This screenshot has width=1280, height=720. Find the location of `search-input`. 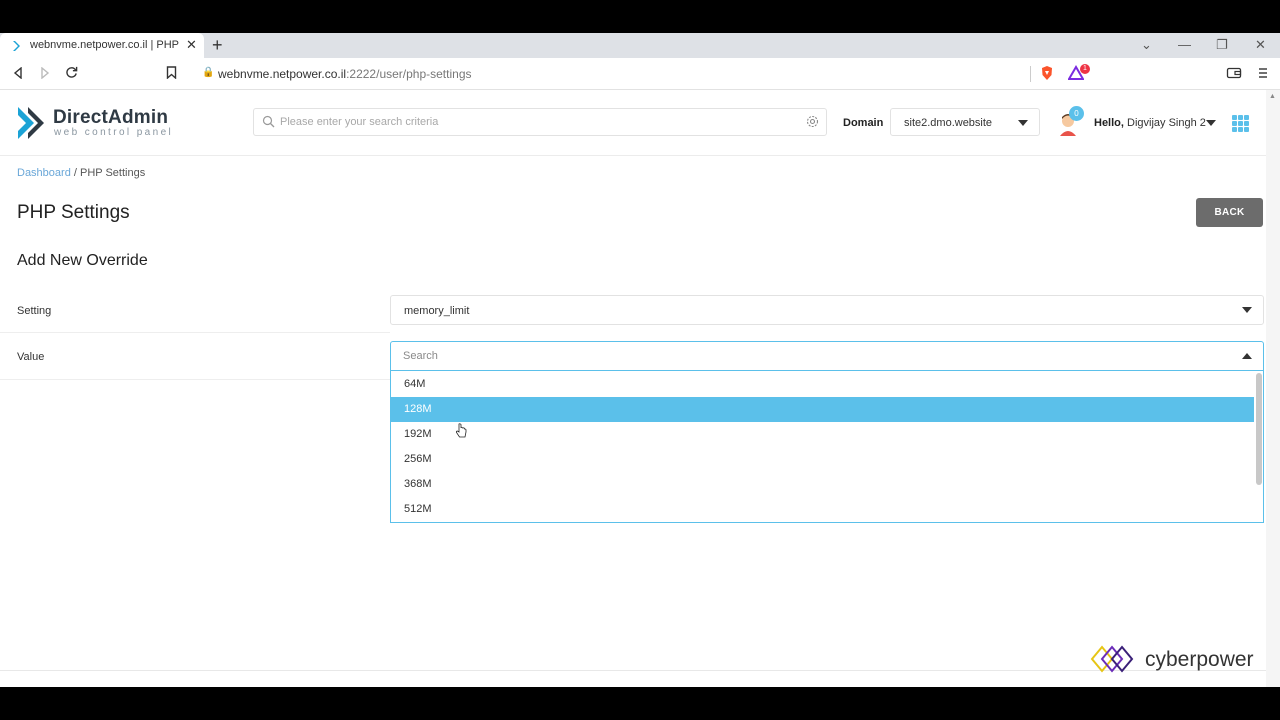

search-input is located at coordinates (540, 122).